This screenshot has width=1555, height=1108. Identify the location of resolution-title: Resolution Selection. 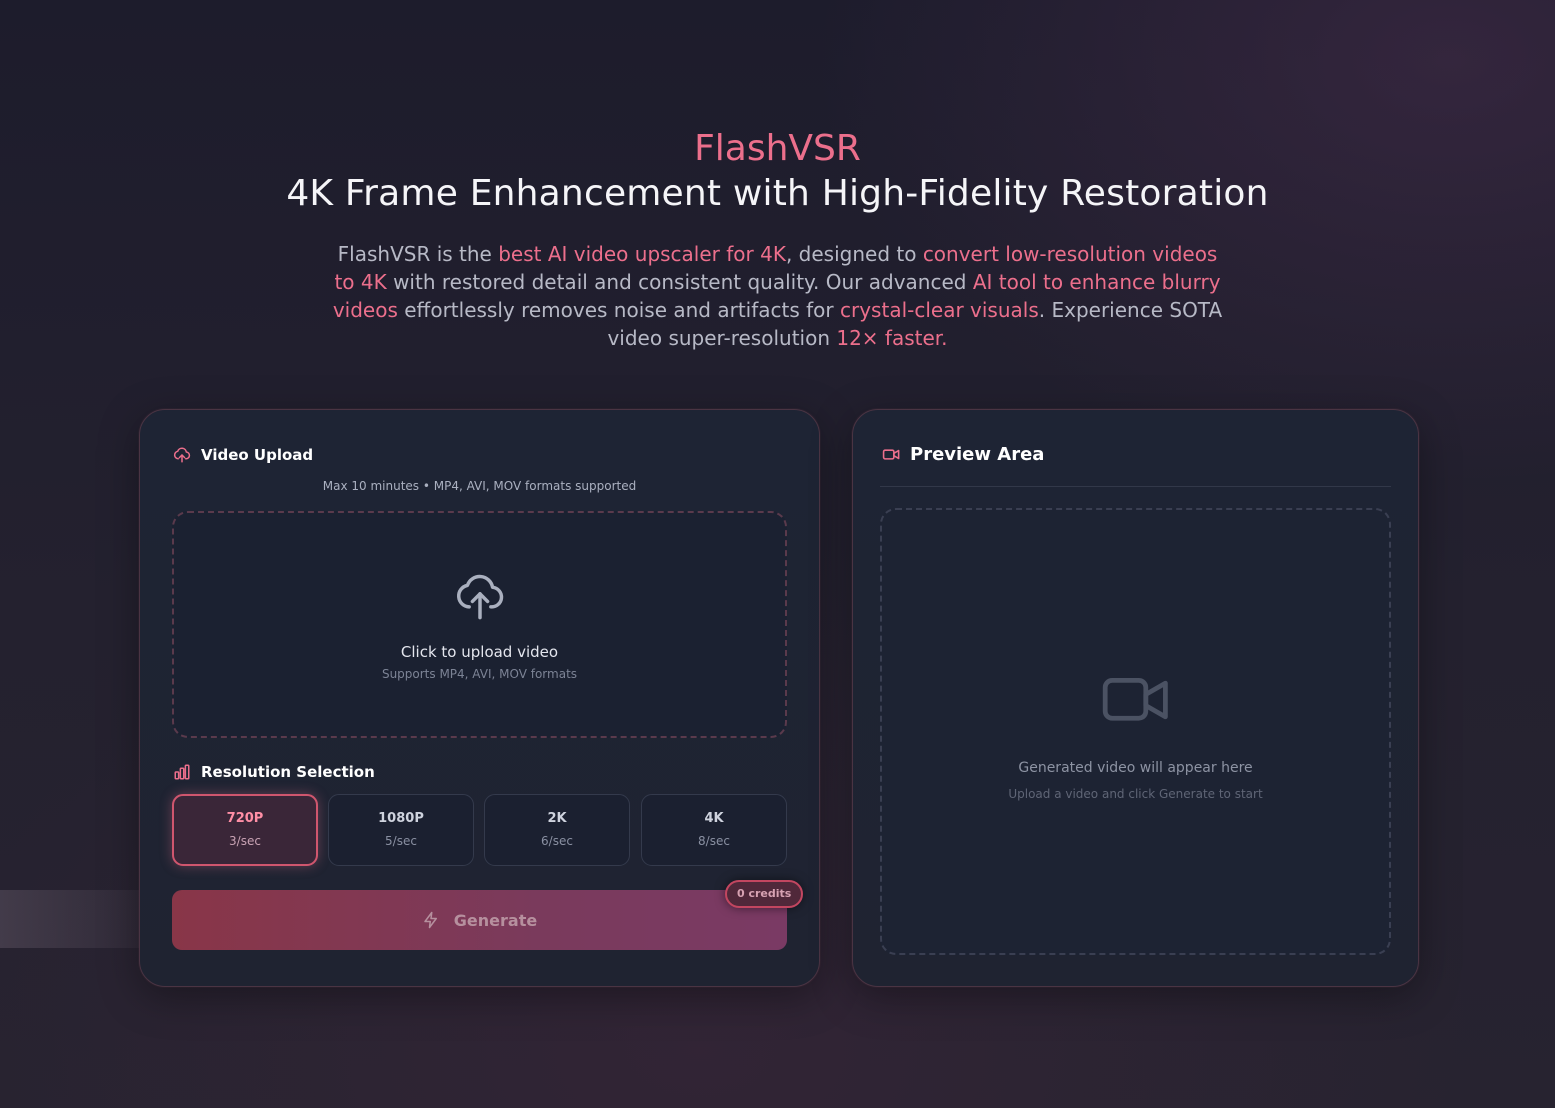
(288, 772).